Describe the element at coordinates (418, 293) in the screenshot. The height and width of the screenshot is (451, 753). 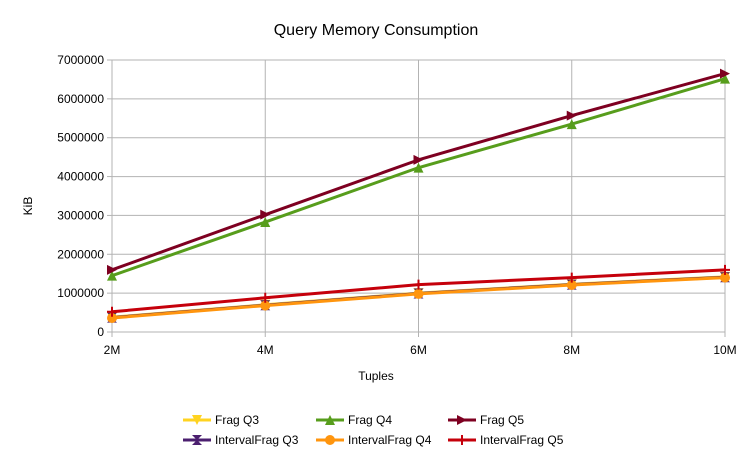
I see `data-point` at that location.